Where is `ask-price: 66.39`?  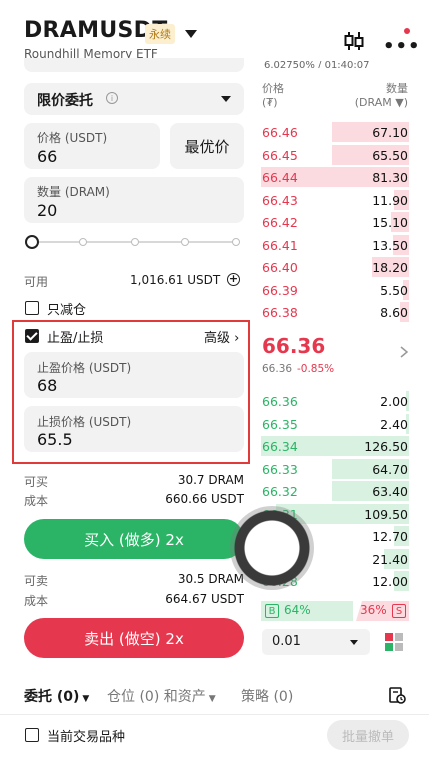 ask-price: 66.39 is located at coordinates (280, 290).